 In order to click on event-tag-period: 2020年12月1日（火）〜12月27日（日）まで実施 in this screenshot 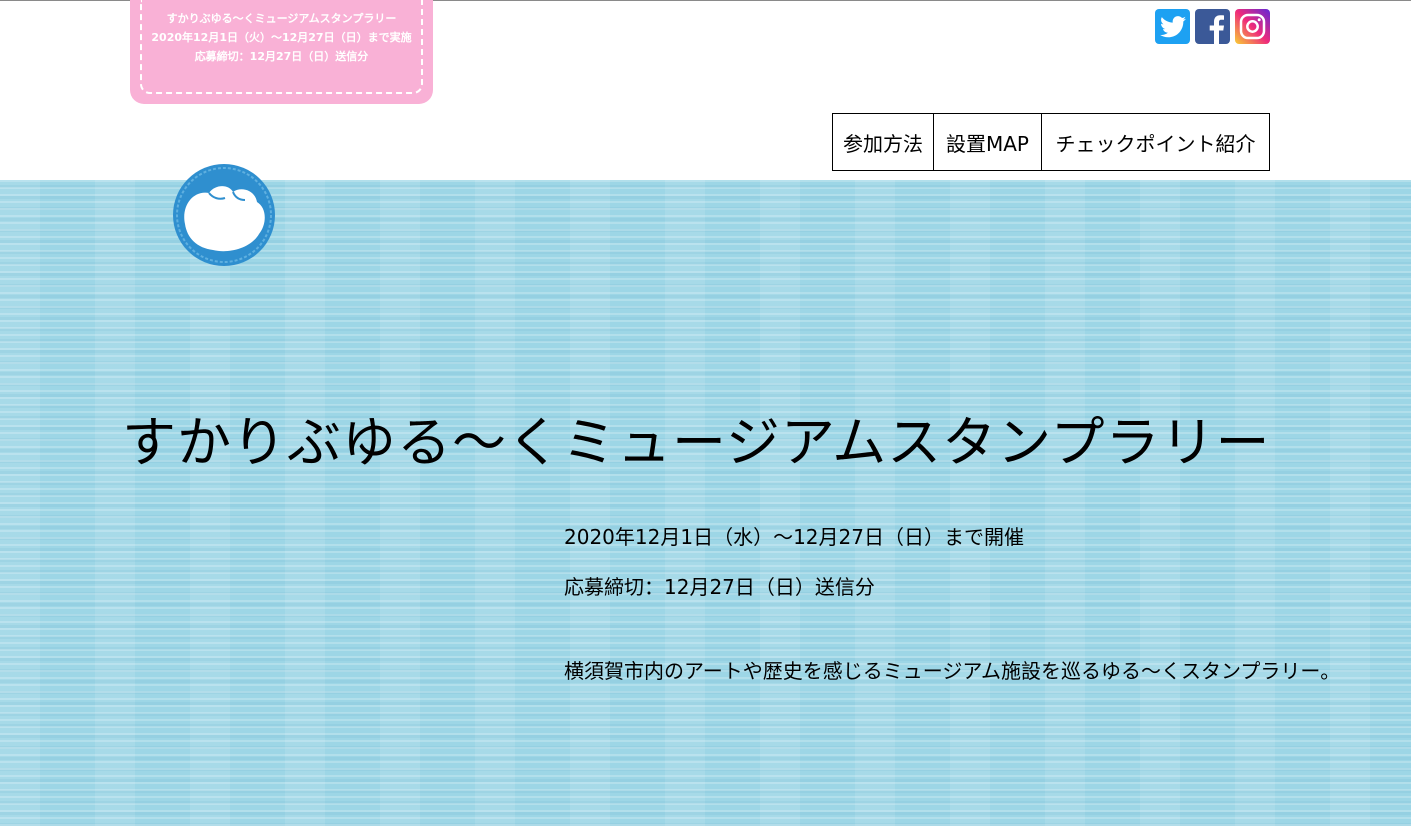, I will do `click(281, 37)`.